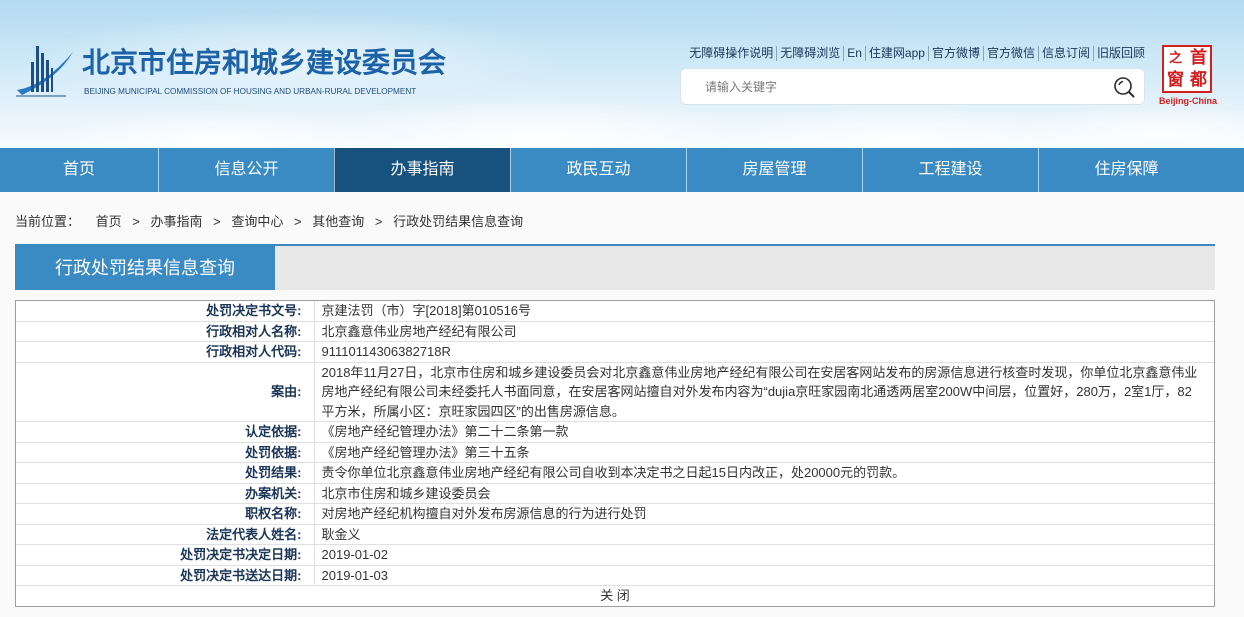 This screenshot has height=617, width=1244. I want to click on record-value: 《房地产经纪管理办法》第二十二条第一款, so click(764, 432).